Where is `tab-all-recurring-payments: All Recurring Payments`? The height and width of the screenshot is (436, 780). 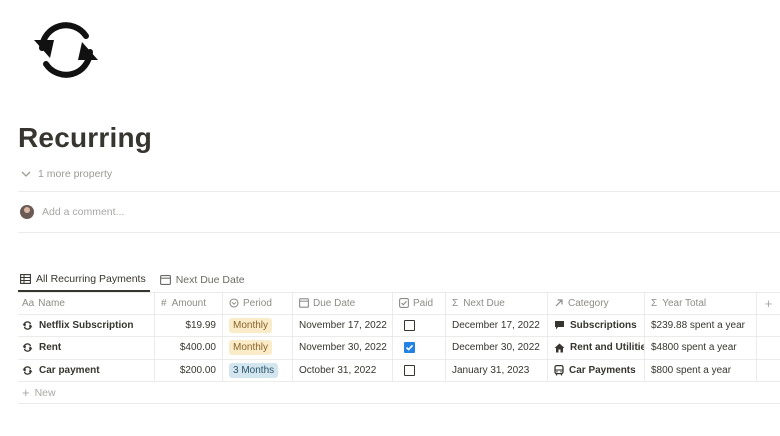 tab-all-recurring-payments: All Recurring Payments is located at coordinates (84, 280).